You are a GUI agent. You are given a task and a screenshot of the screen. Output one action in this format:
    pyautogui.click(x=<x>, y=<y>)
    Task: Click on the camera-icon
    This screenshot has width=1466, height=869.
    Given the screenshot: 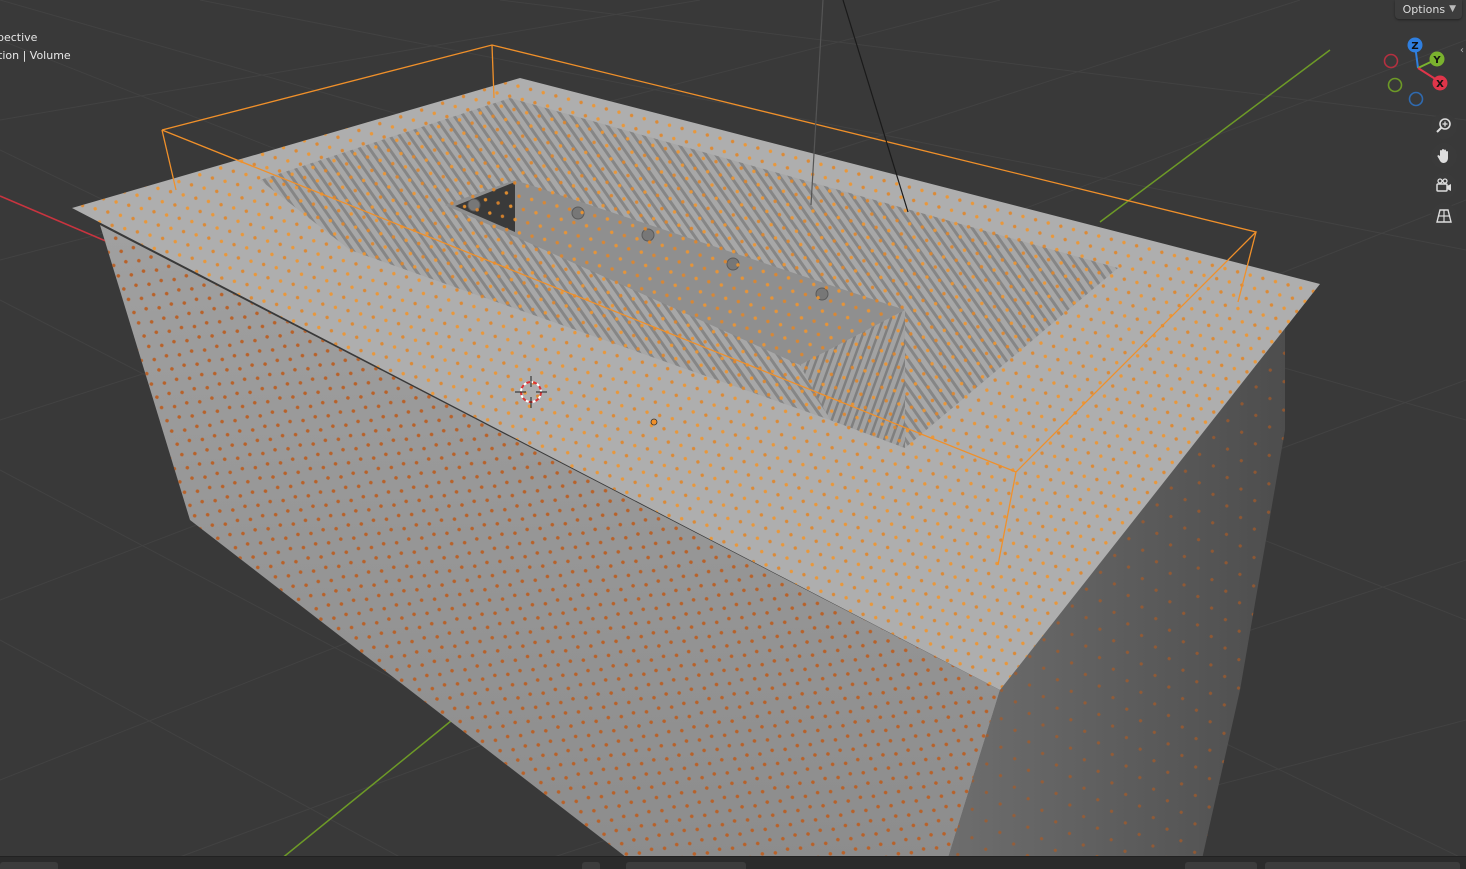 What is the action you would take?
    pyautogui.click(x=1443, y=185)
    